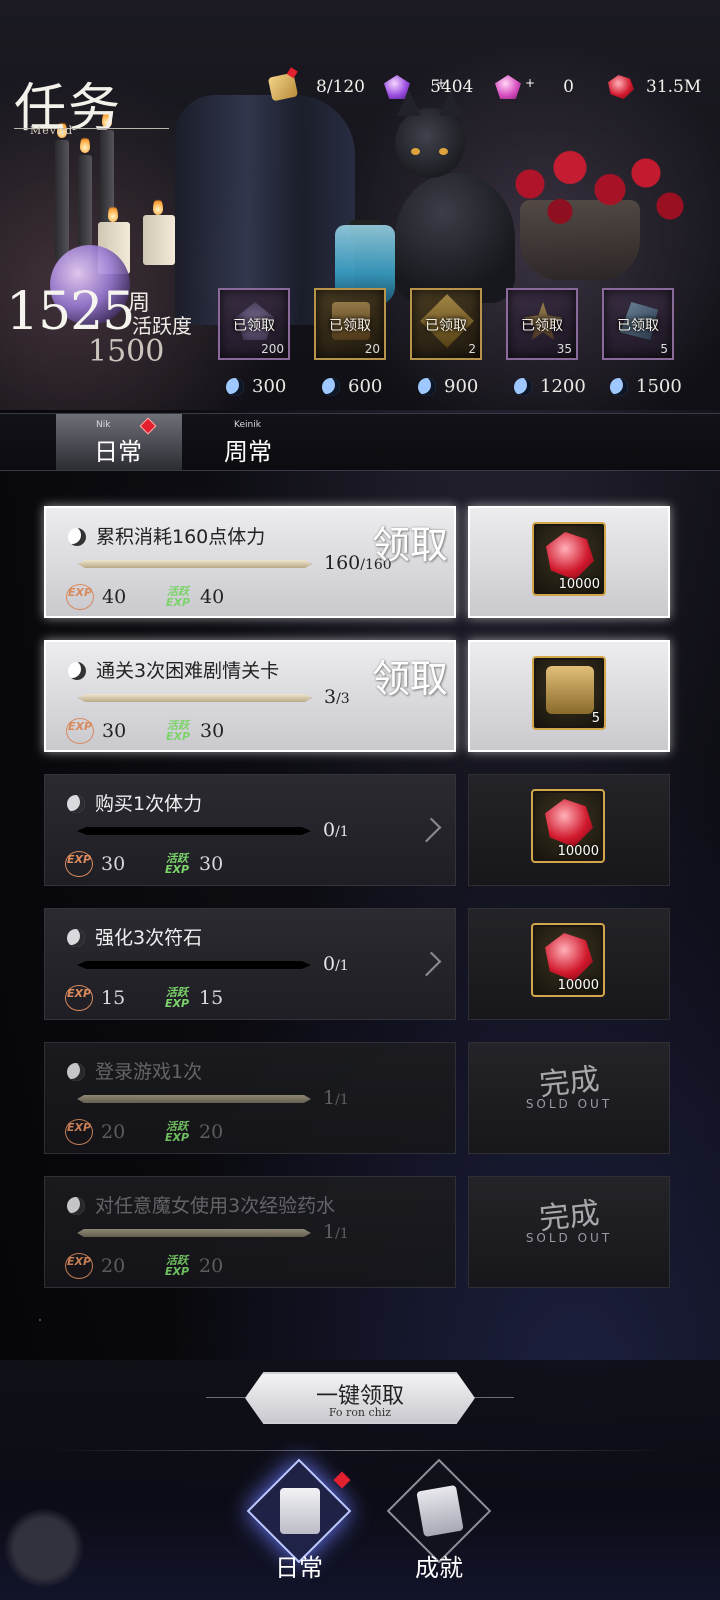 The width and height of the screenshot is (720, 1600). Describe the element at coordinates (149, 804) in the screenshot. I see `quest-name: 购买1次体力` at that location.